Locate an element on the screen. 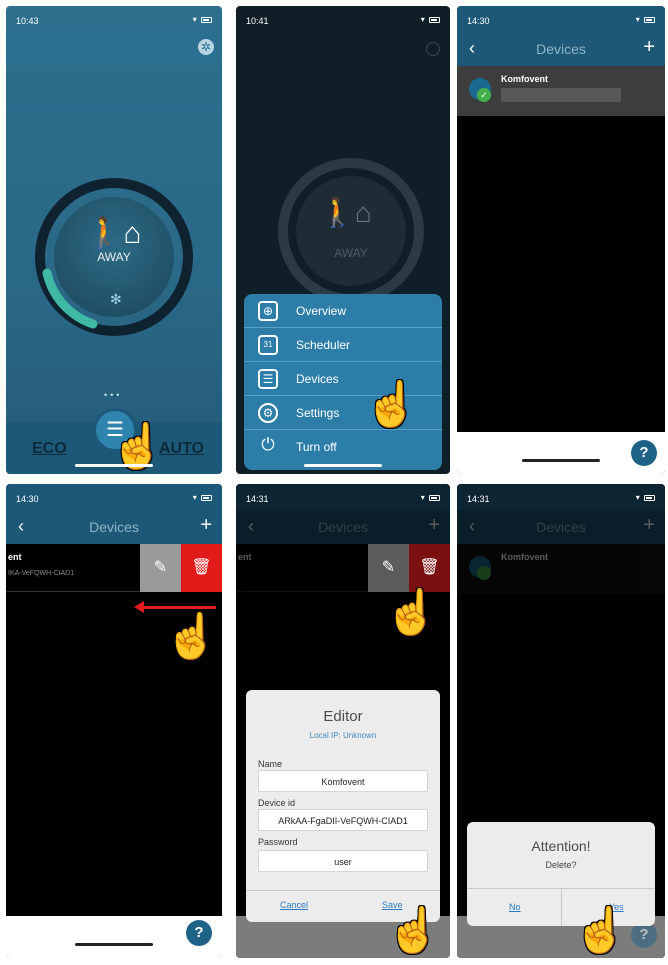  status-time: 10:41 is located at coordinates (257, 21).